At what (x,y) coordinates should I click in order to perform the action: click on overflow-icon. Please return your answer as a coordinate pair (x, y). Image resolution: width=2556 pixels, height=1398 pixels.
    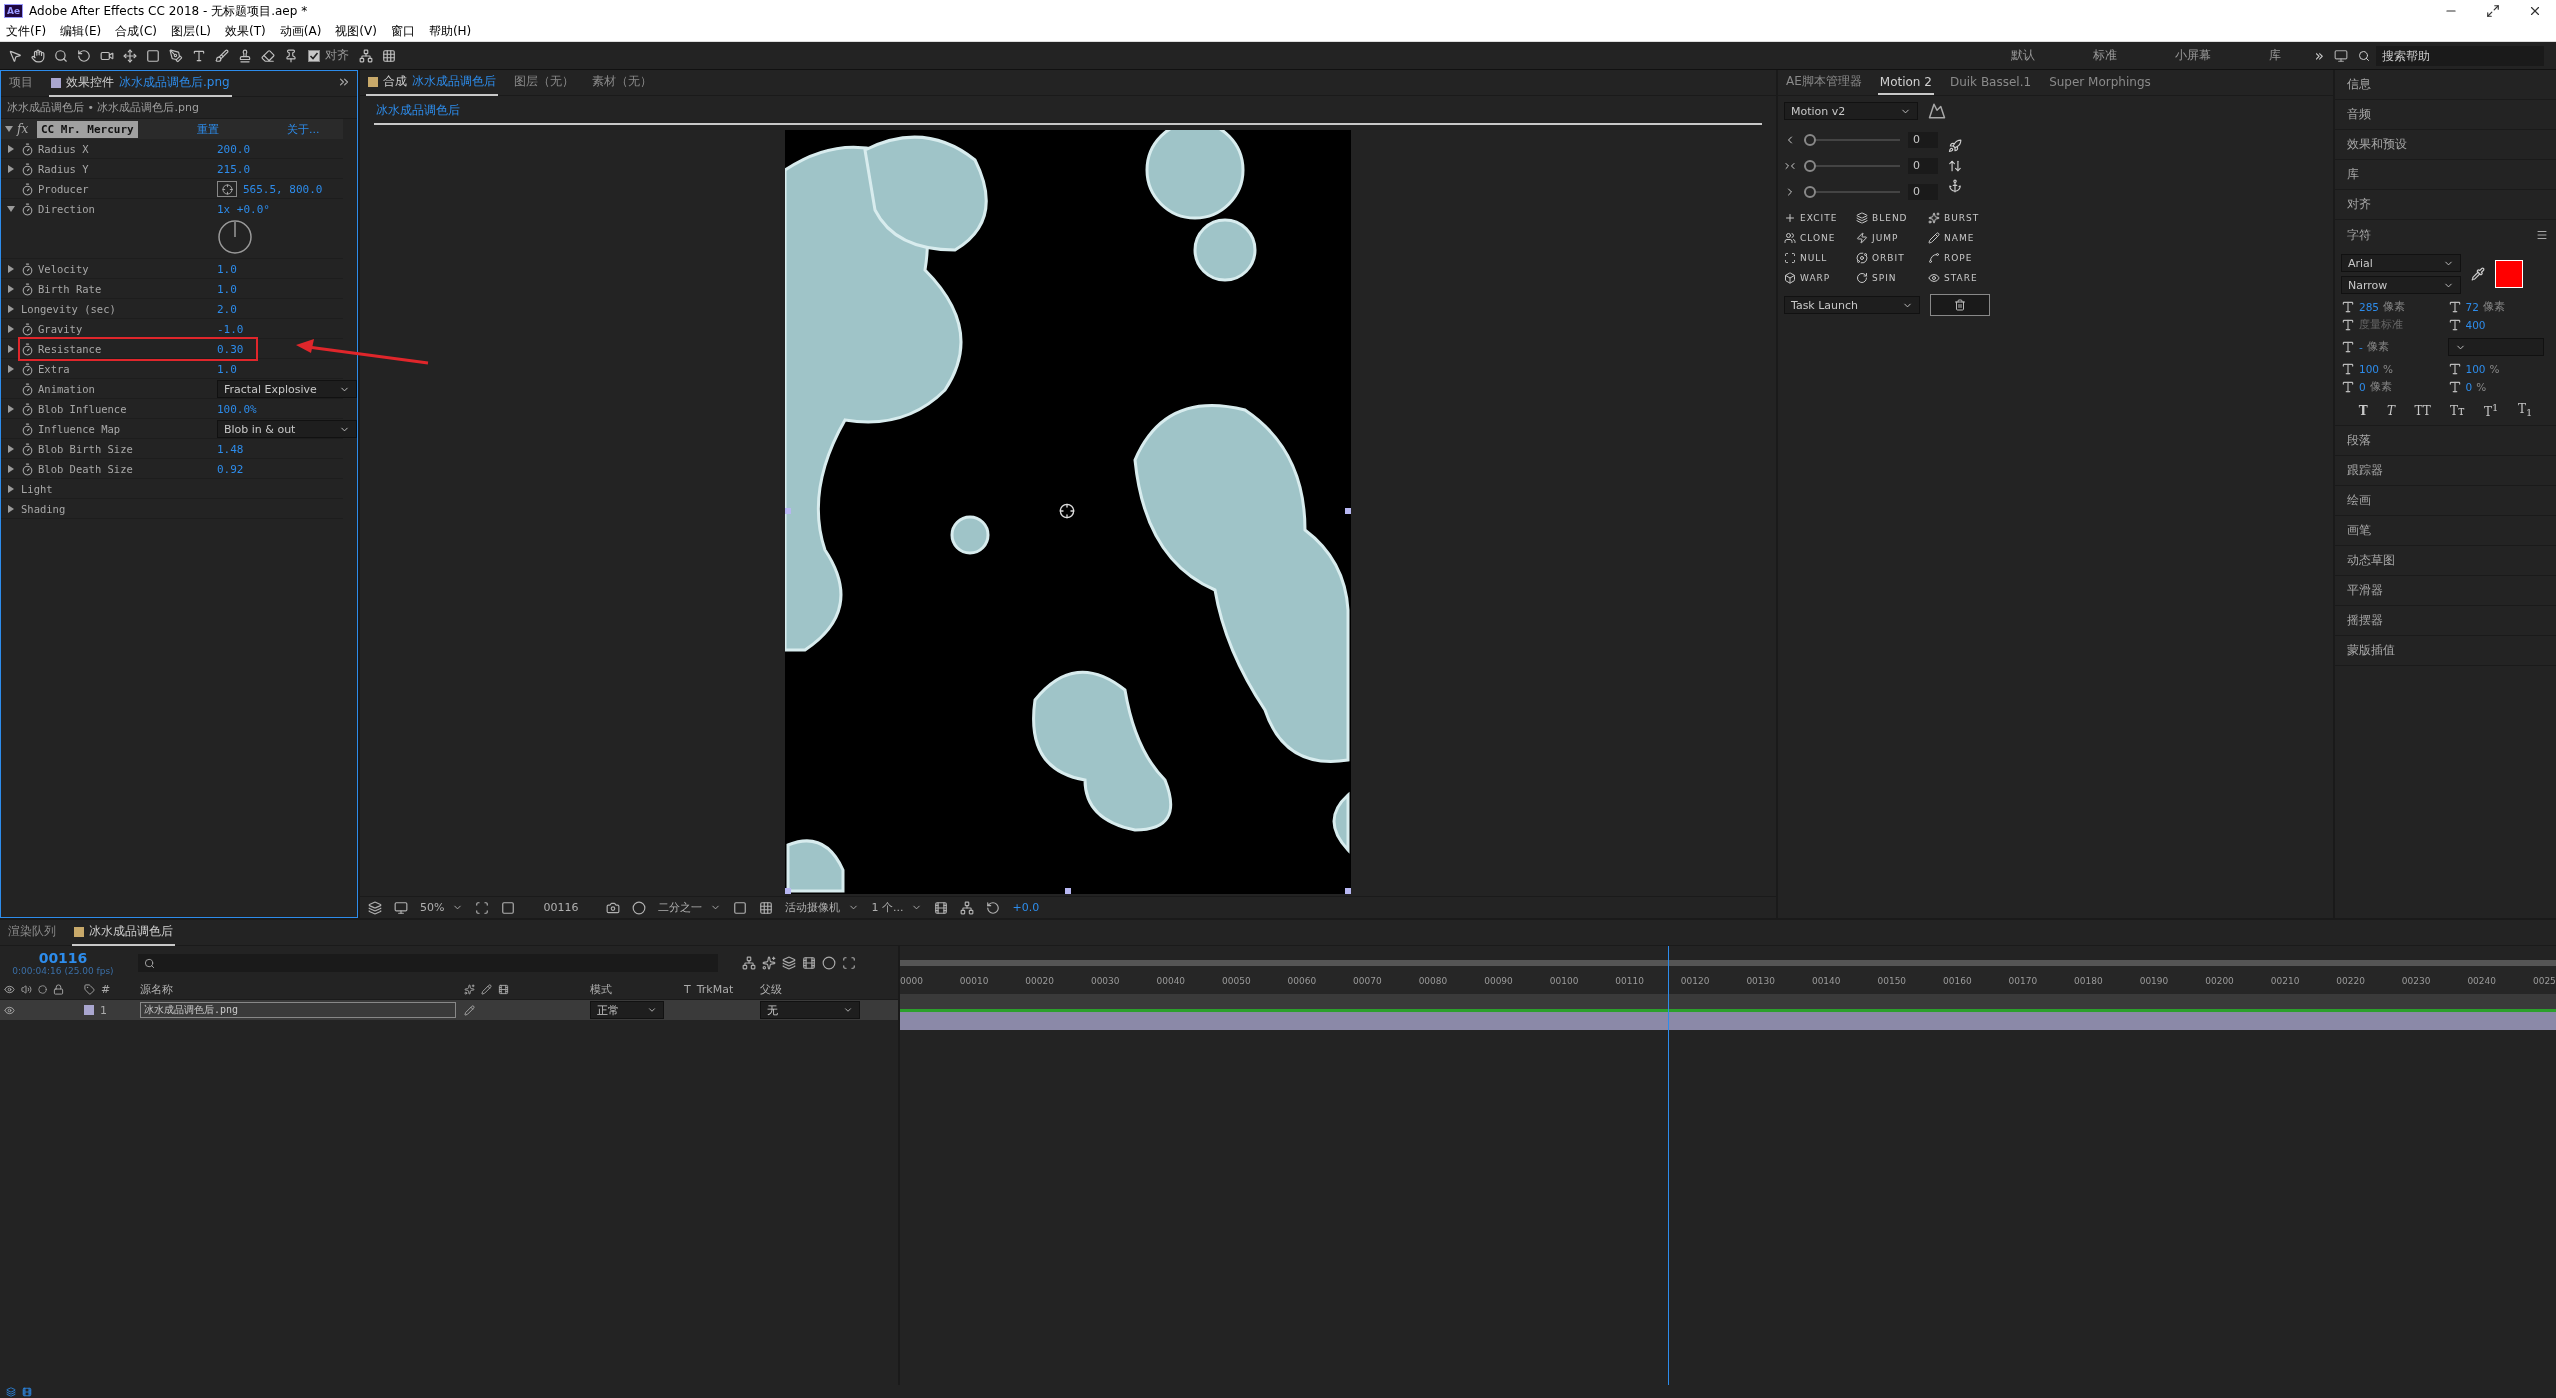
    Looking at the image, I should click on (344, 82).